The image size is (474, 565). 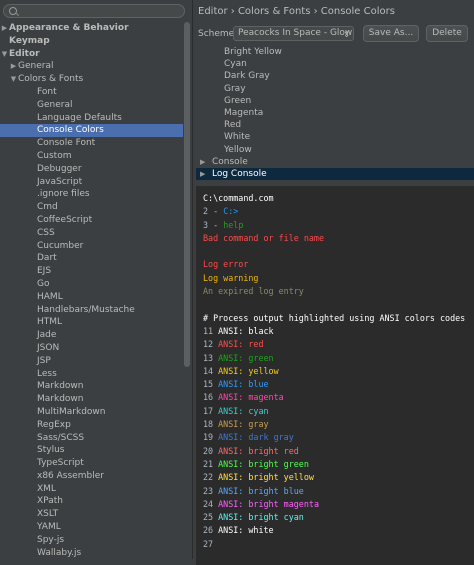 I want to click on tree-item: YAML, so click(x=91, y=527).